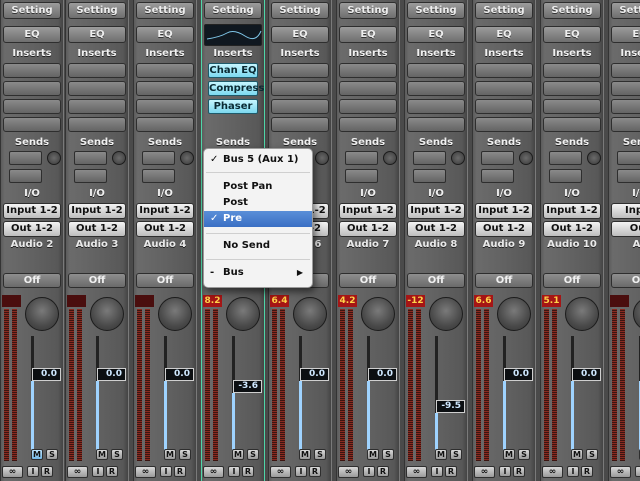 The height and width of the screenshot is (481, 640). I want to click on track-name: Audio 2, so click(32, 244).